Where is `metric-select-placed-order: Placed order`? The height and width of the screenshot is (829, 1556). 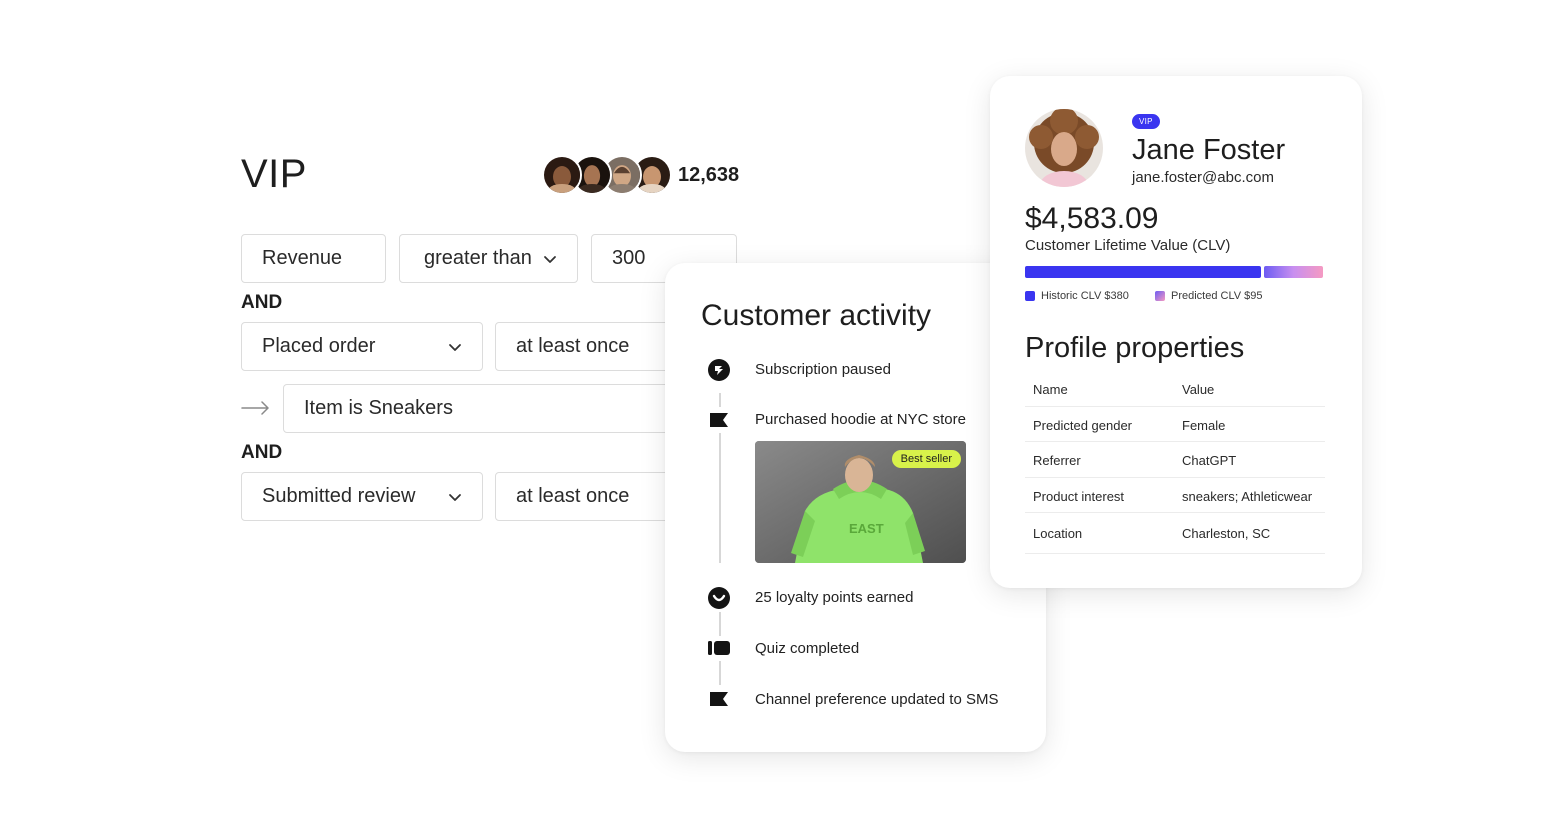
metric-select-placed-order: Placed order is located at coordinates (362, 346).